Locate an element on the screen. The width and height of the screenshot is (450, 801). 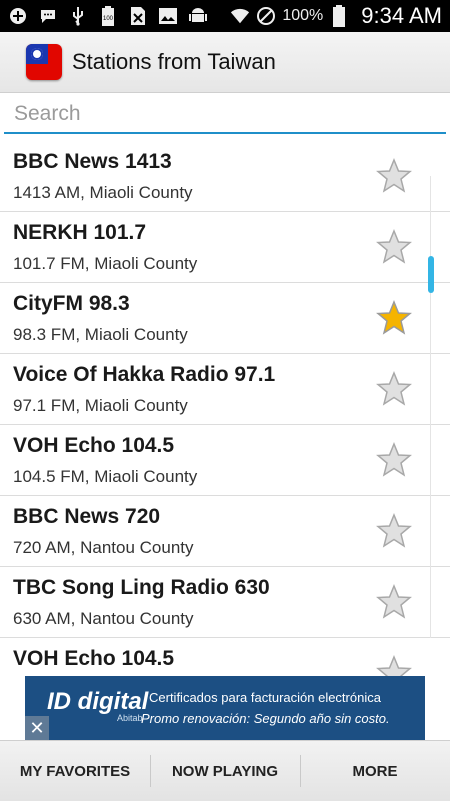
station-row: NERKH 101.7 101.7 FM, Miaoli County is located at coordinates (225, 247).